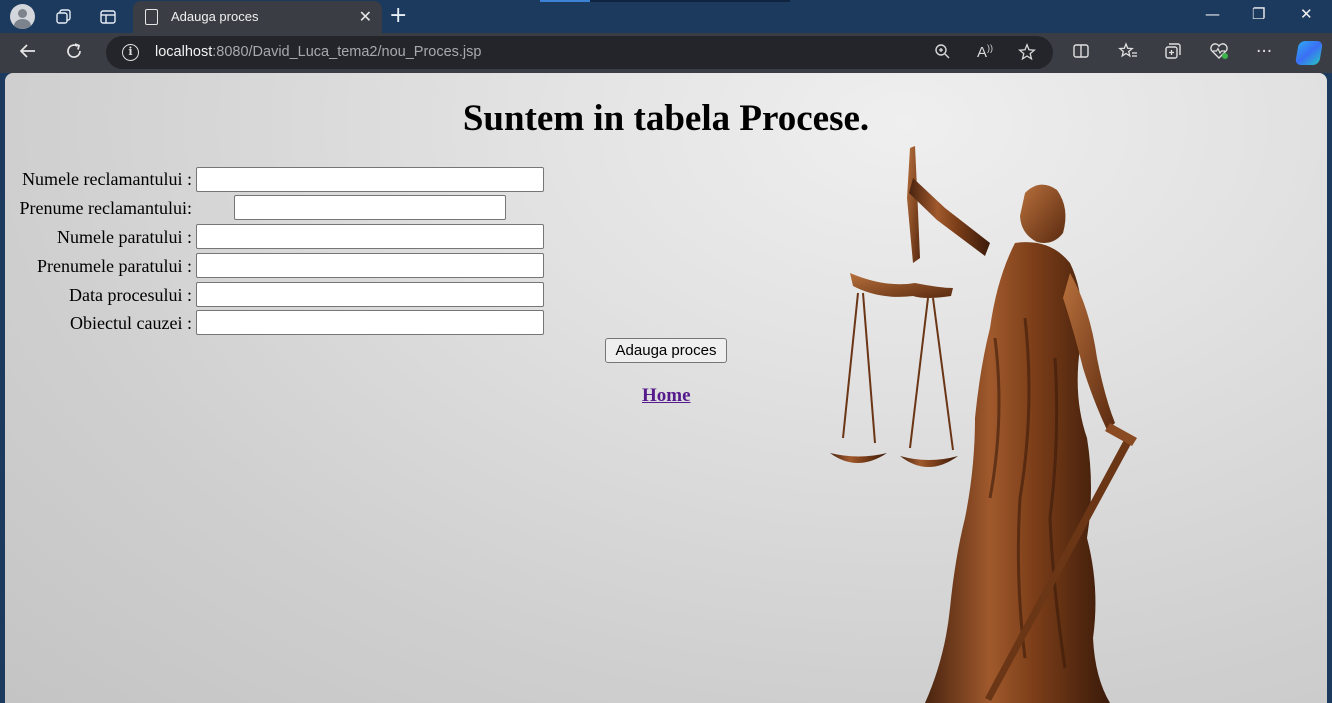  I want to click on titlebar-accent-dark, so click(690, 1).